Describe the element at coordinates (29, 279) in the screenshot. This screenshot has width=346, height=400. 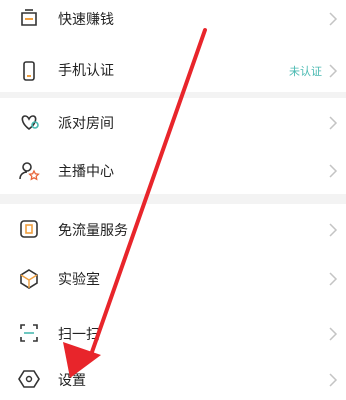
I see `cube-icon` at that location.